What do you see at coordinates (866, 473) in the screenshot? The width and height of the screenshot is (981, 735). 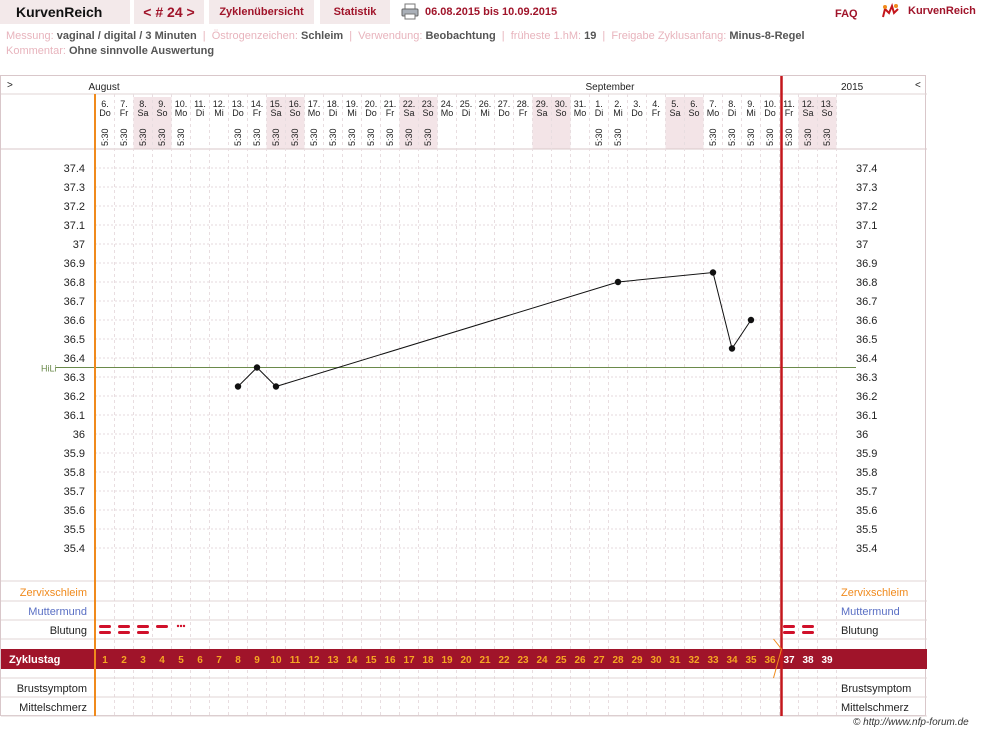 I see `y-tick-right: 35.8` at bounding box center [866, 473].